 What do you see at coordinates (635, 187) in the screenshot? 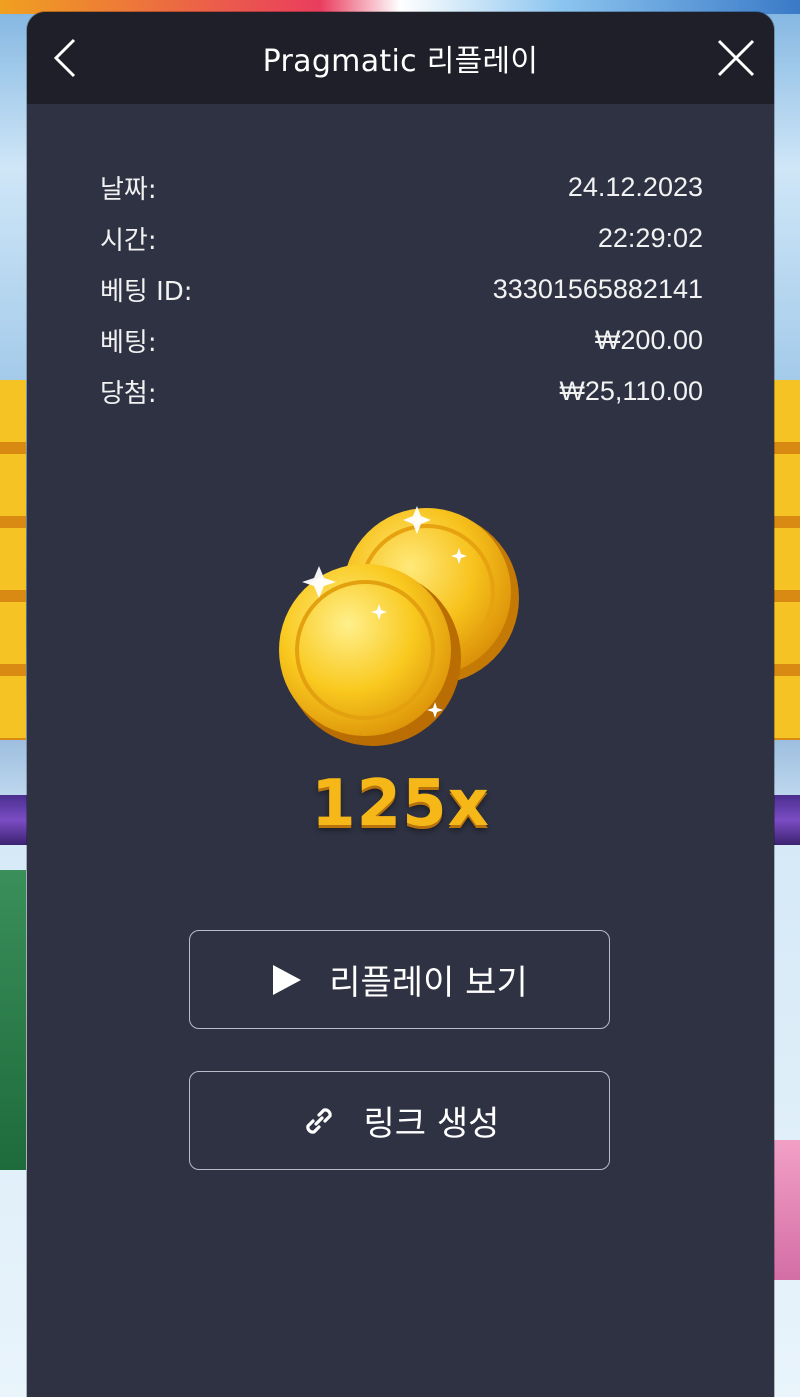
I see `info-value: 24.12.2023` at bounding box center [635, 187].